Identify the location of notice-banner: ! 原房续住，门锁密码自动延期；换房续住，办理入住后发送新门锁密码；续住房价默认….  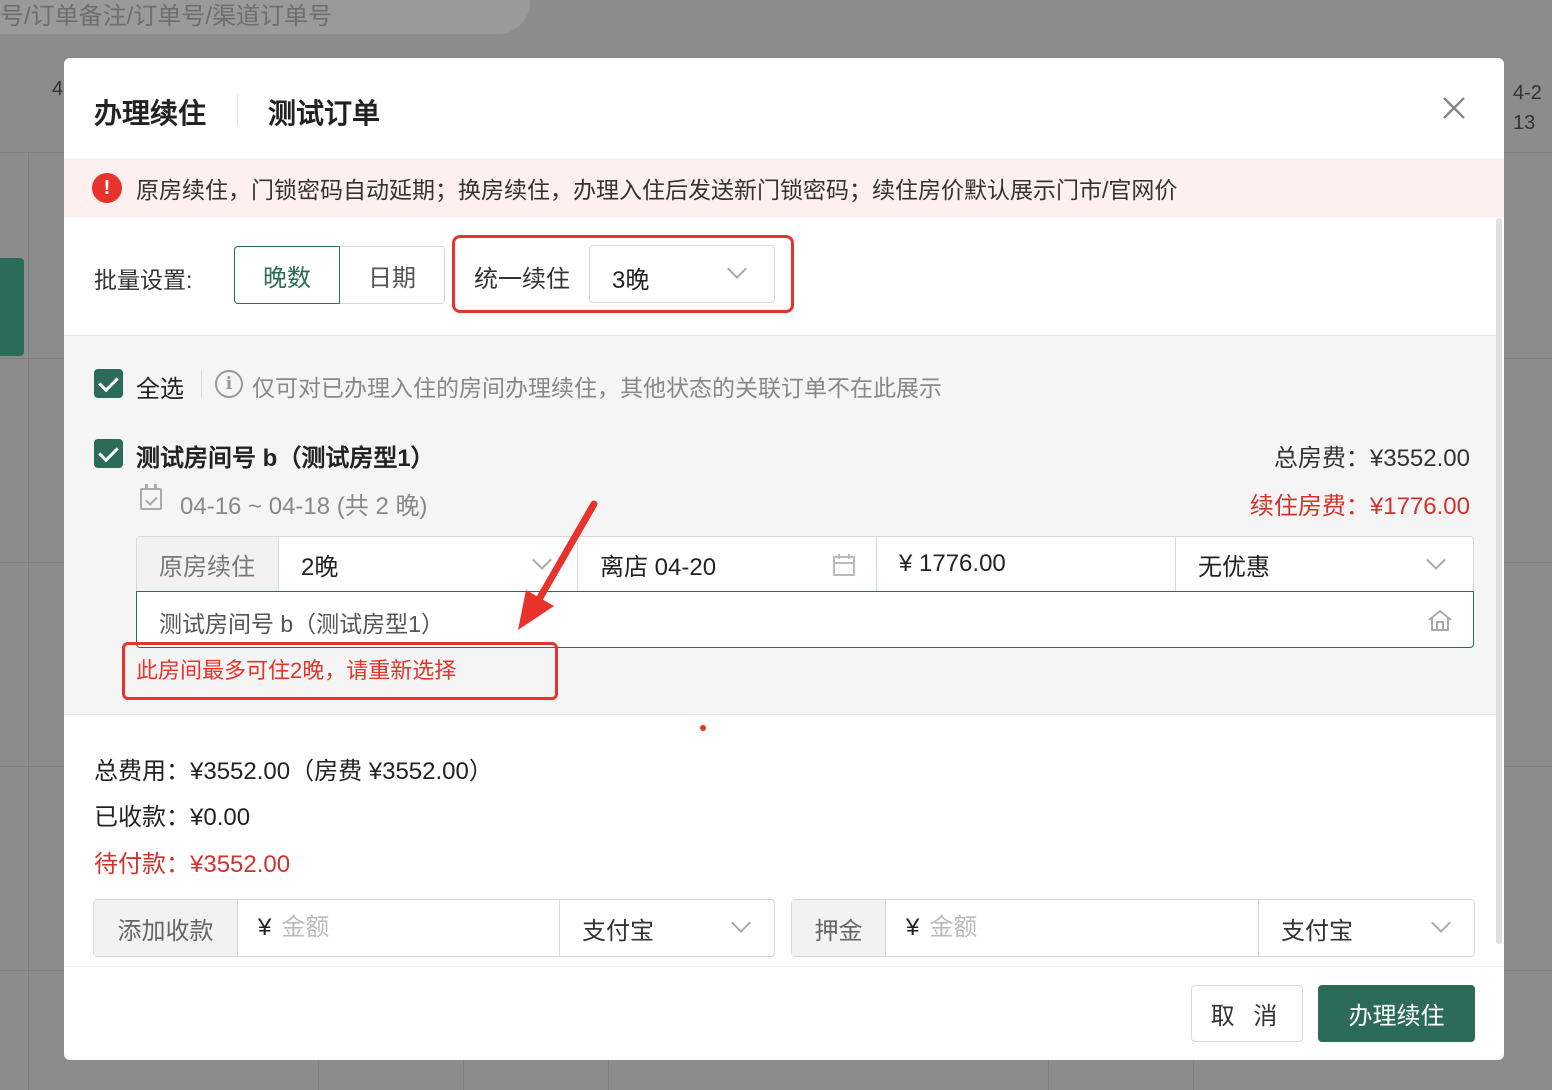
(784, 188).